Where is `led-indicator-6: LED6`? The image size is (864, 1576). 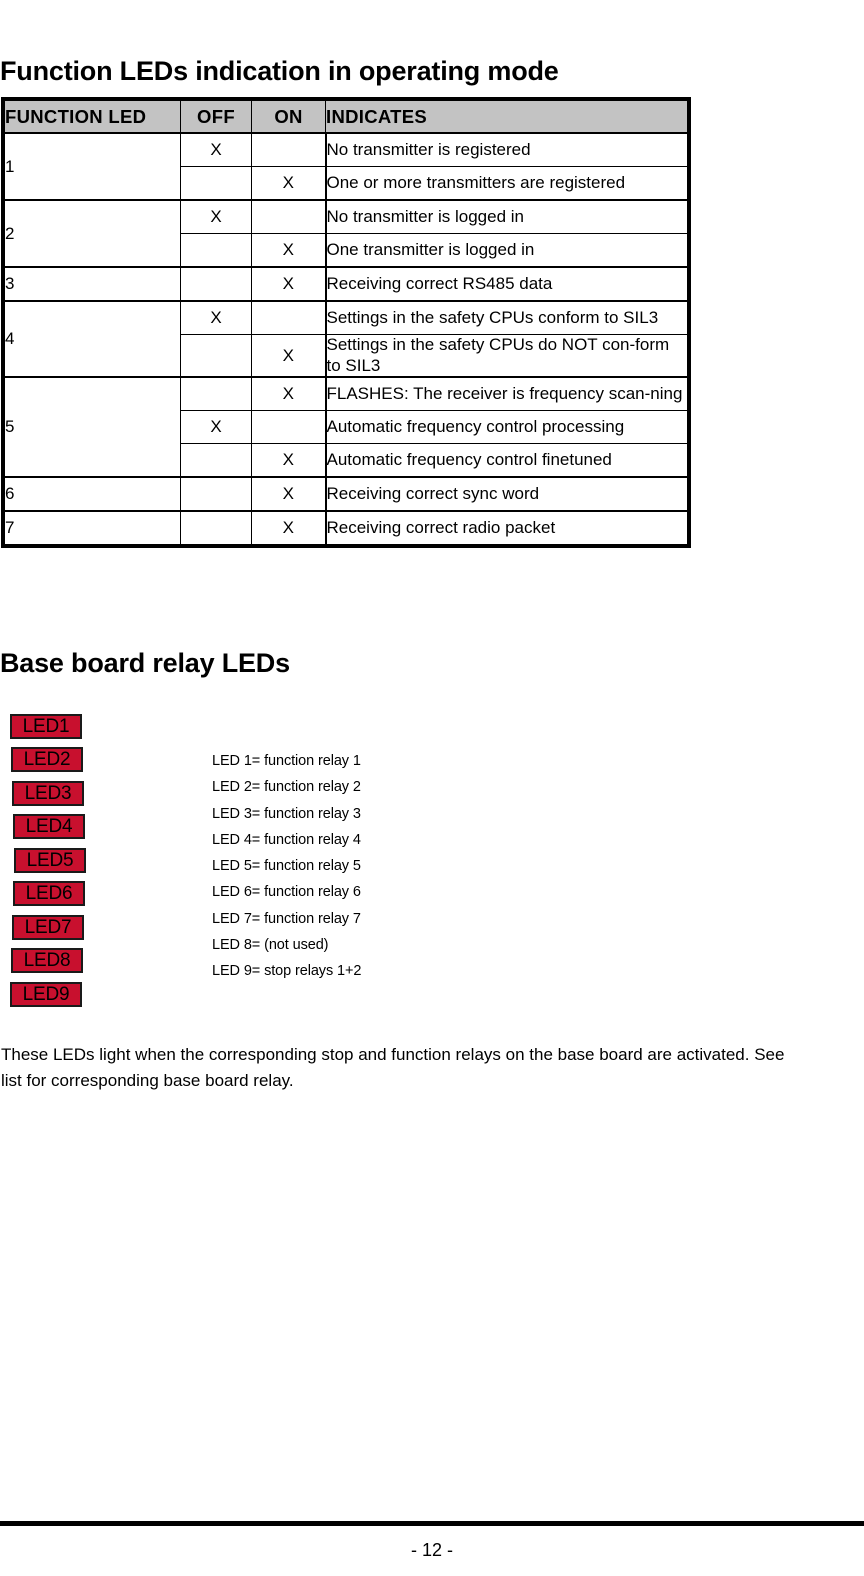
led-indicator-6: LED6 is located at coordinates (49, 893).